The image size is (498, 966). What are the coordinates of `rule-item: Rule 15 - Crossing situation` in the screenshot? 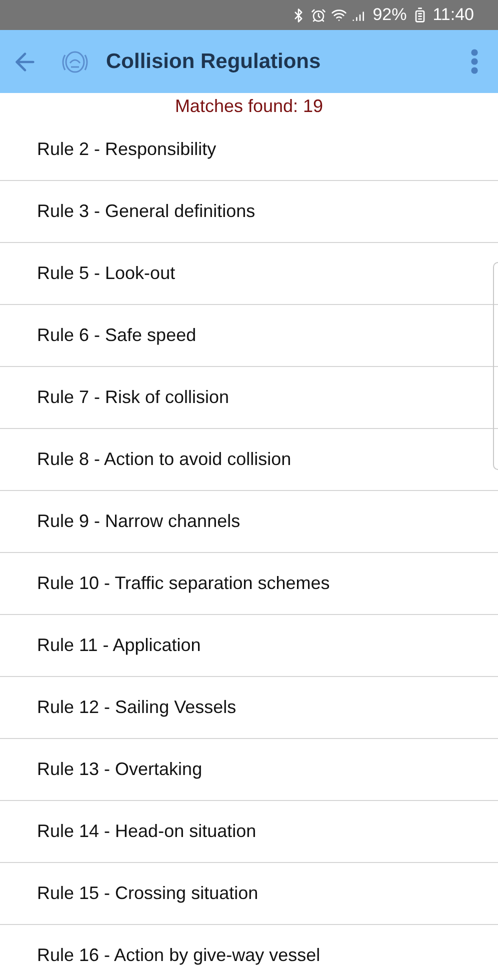 It's located at (249, 894).